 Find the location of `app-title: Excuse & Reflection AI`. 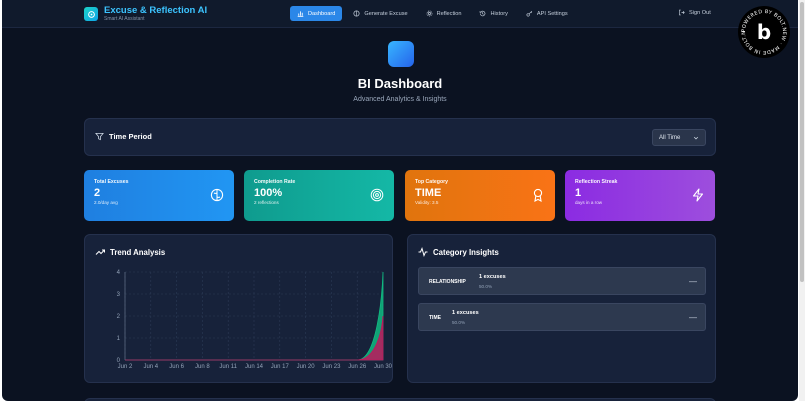

app-title: Excuse & Reflection AI is located at coordinates (156, 10).